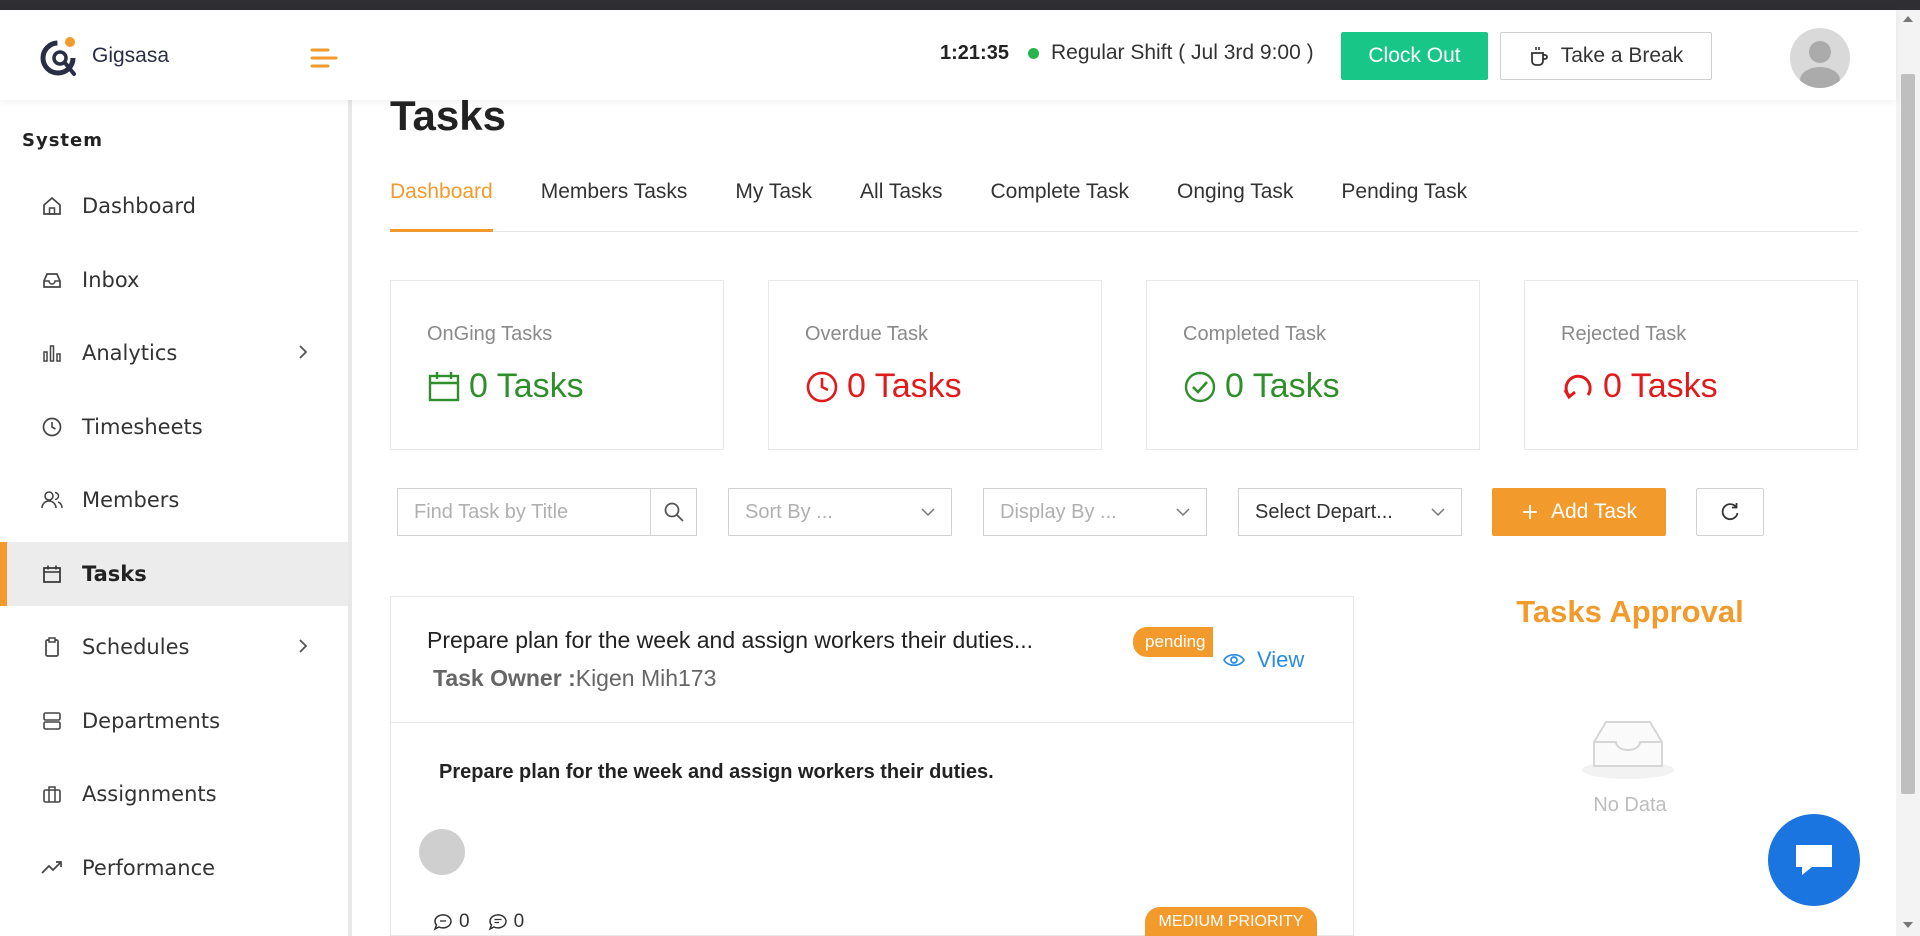  Describe the element at coordinates (1814, 860) in the screenshot. I see `chat-button` at that location.